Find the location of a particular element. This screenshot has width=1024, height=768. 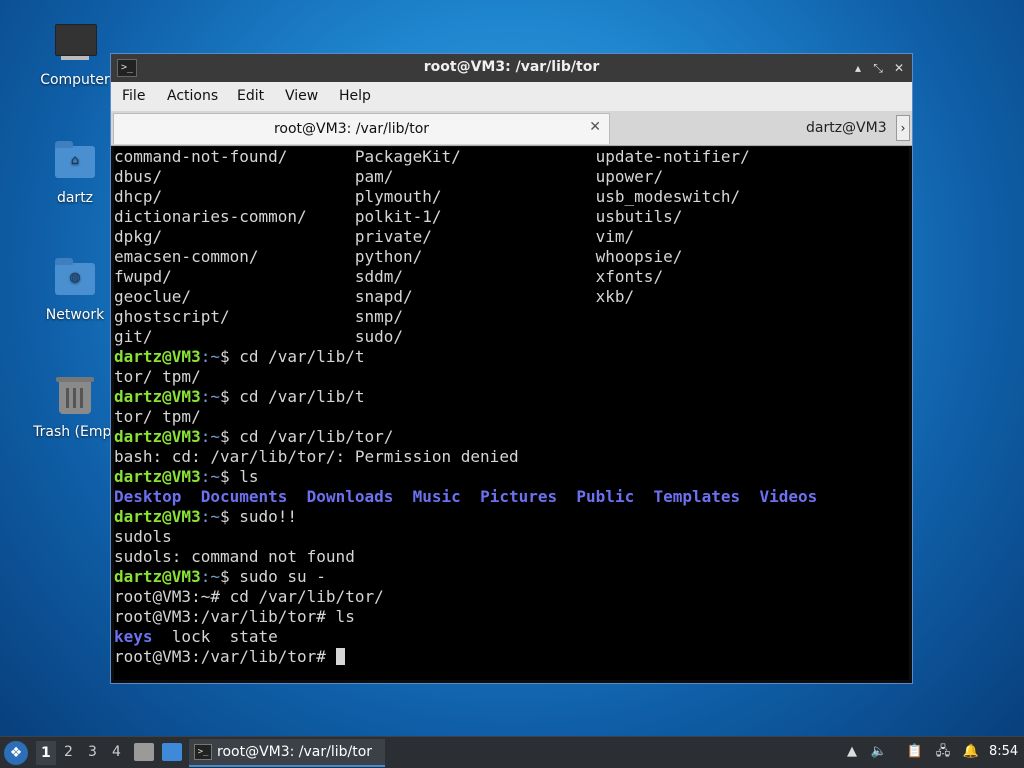

output-text: sudols is located at coordinates (143, 536).